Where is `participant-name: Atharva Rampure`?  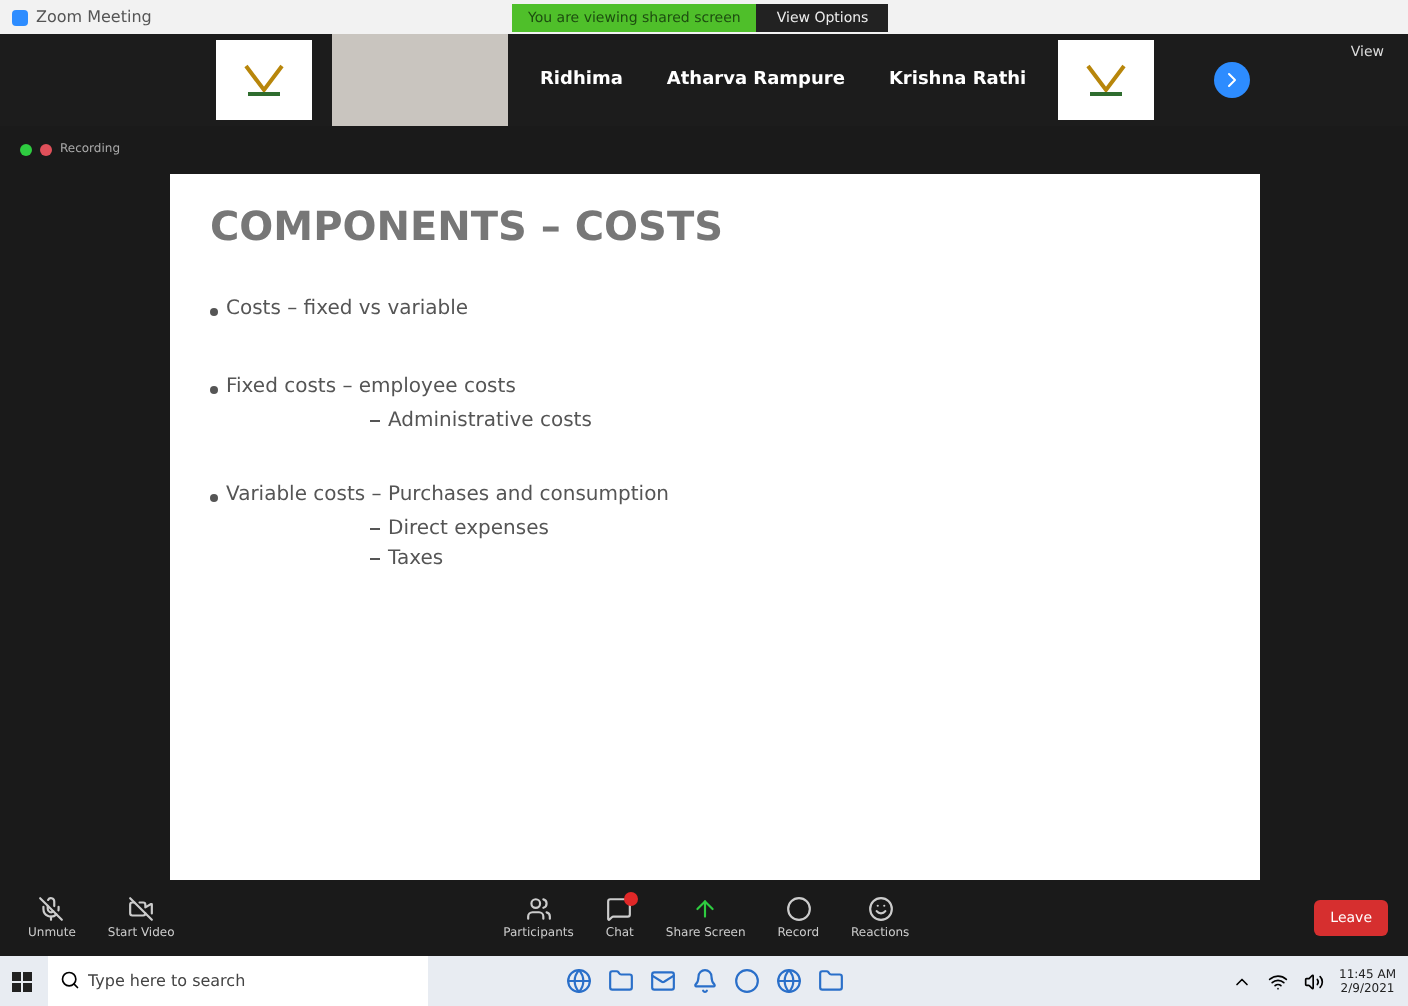 participant-name: Atharva Rampure is located at coordinates (755, 80).